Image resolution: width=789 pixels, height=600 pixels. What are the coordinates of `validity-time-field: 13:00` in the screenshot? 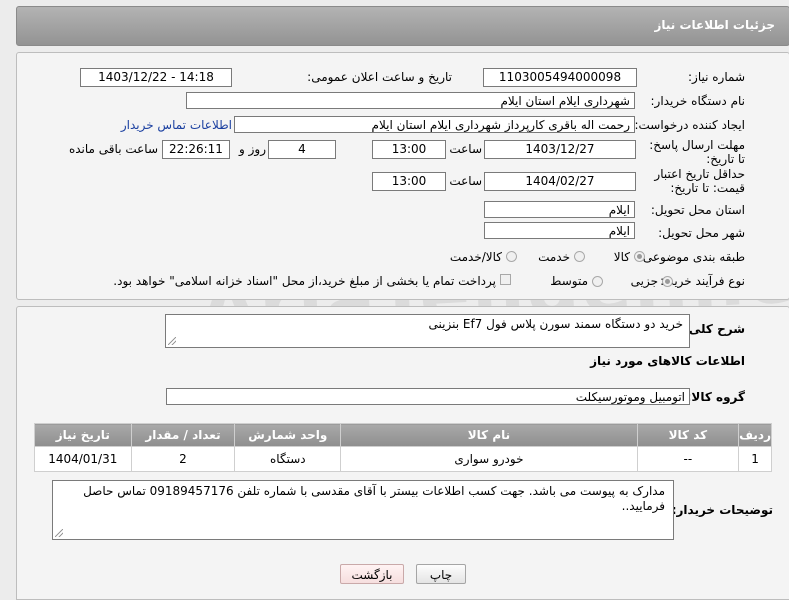 It's located at (409, 181).